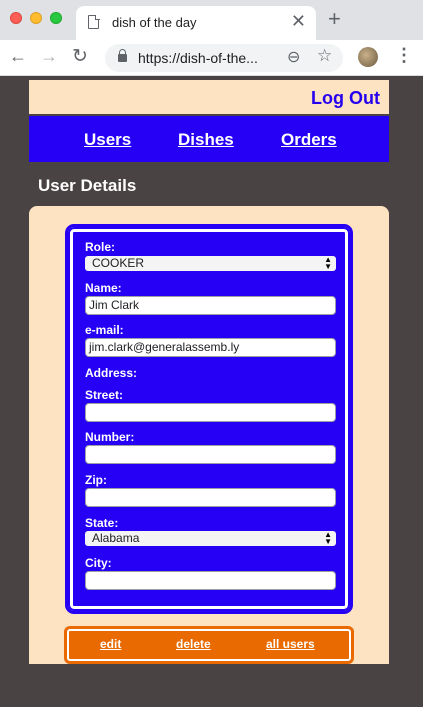  What do you see at coordinates (102, 523) in the screenshot?
I see `state-label: State:` at bounding box center [102, 523].